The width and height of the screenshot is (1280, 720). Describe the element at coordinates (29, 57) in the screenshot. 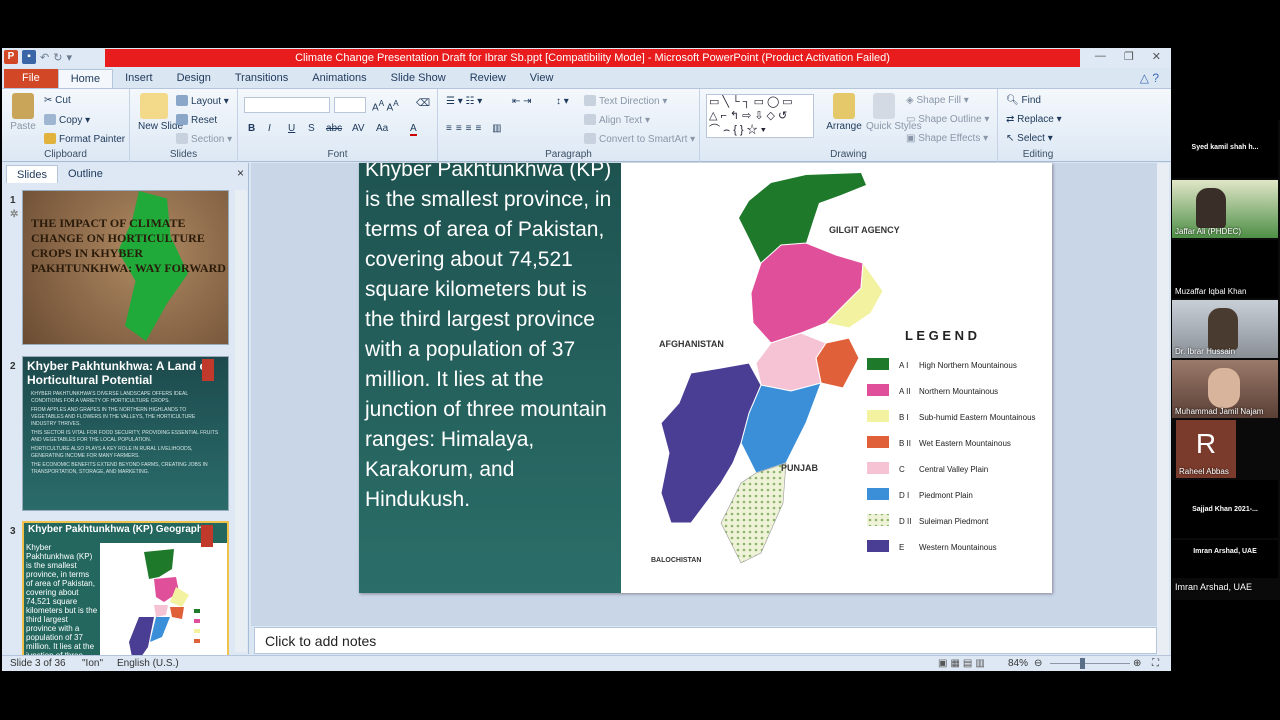

I see `save-icon: ▪` at that location.